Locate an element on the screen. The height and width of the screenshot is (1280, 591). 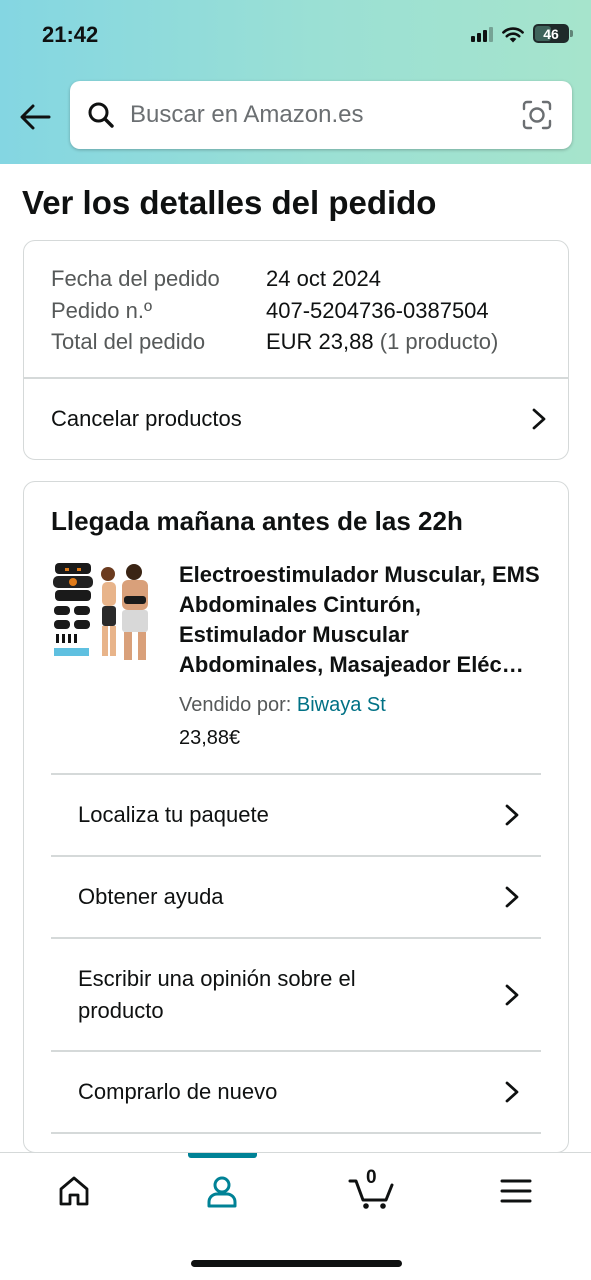
order-total-row: Total del pedido EUR 23,88 (1 producto) is located at coordinates (274, 342).